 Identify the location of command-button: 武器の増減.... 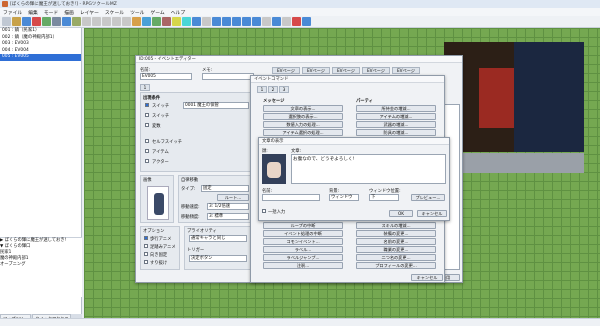
(396, 124).